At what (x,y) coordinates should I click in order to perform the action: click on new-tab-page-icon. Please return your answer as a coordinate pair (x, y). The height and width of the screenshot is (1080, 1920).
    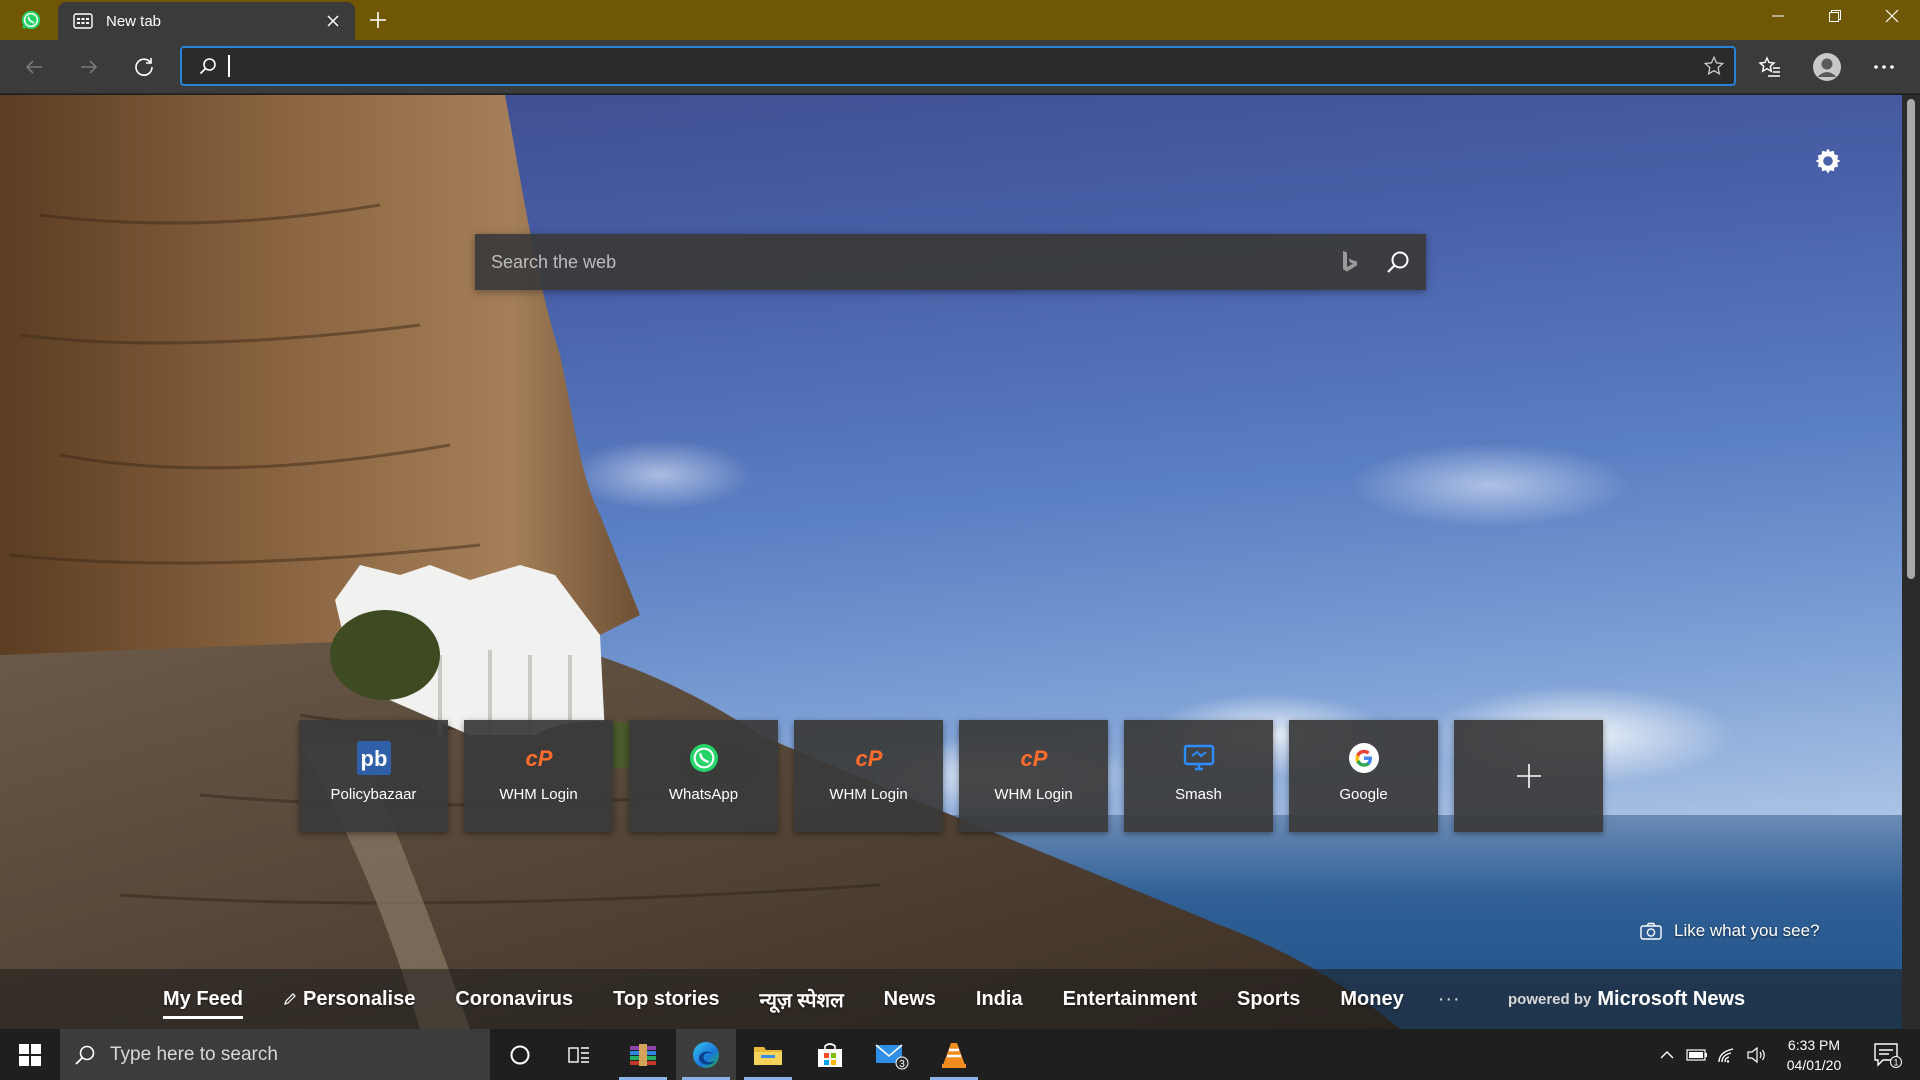
    Looking at the image, I should click on (83, 21).